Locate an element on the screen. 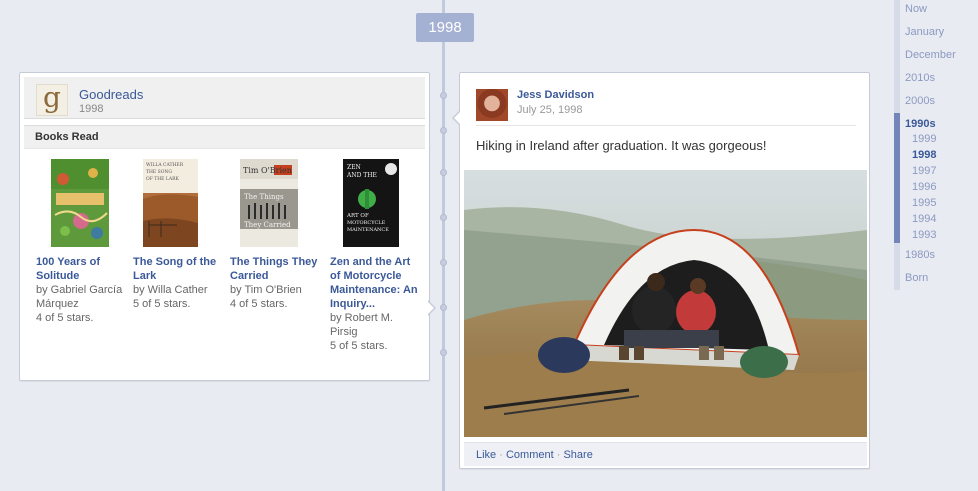  year-nav-born: Born is located at coordinates (936, 278).